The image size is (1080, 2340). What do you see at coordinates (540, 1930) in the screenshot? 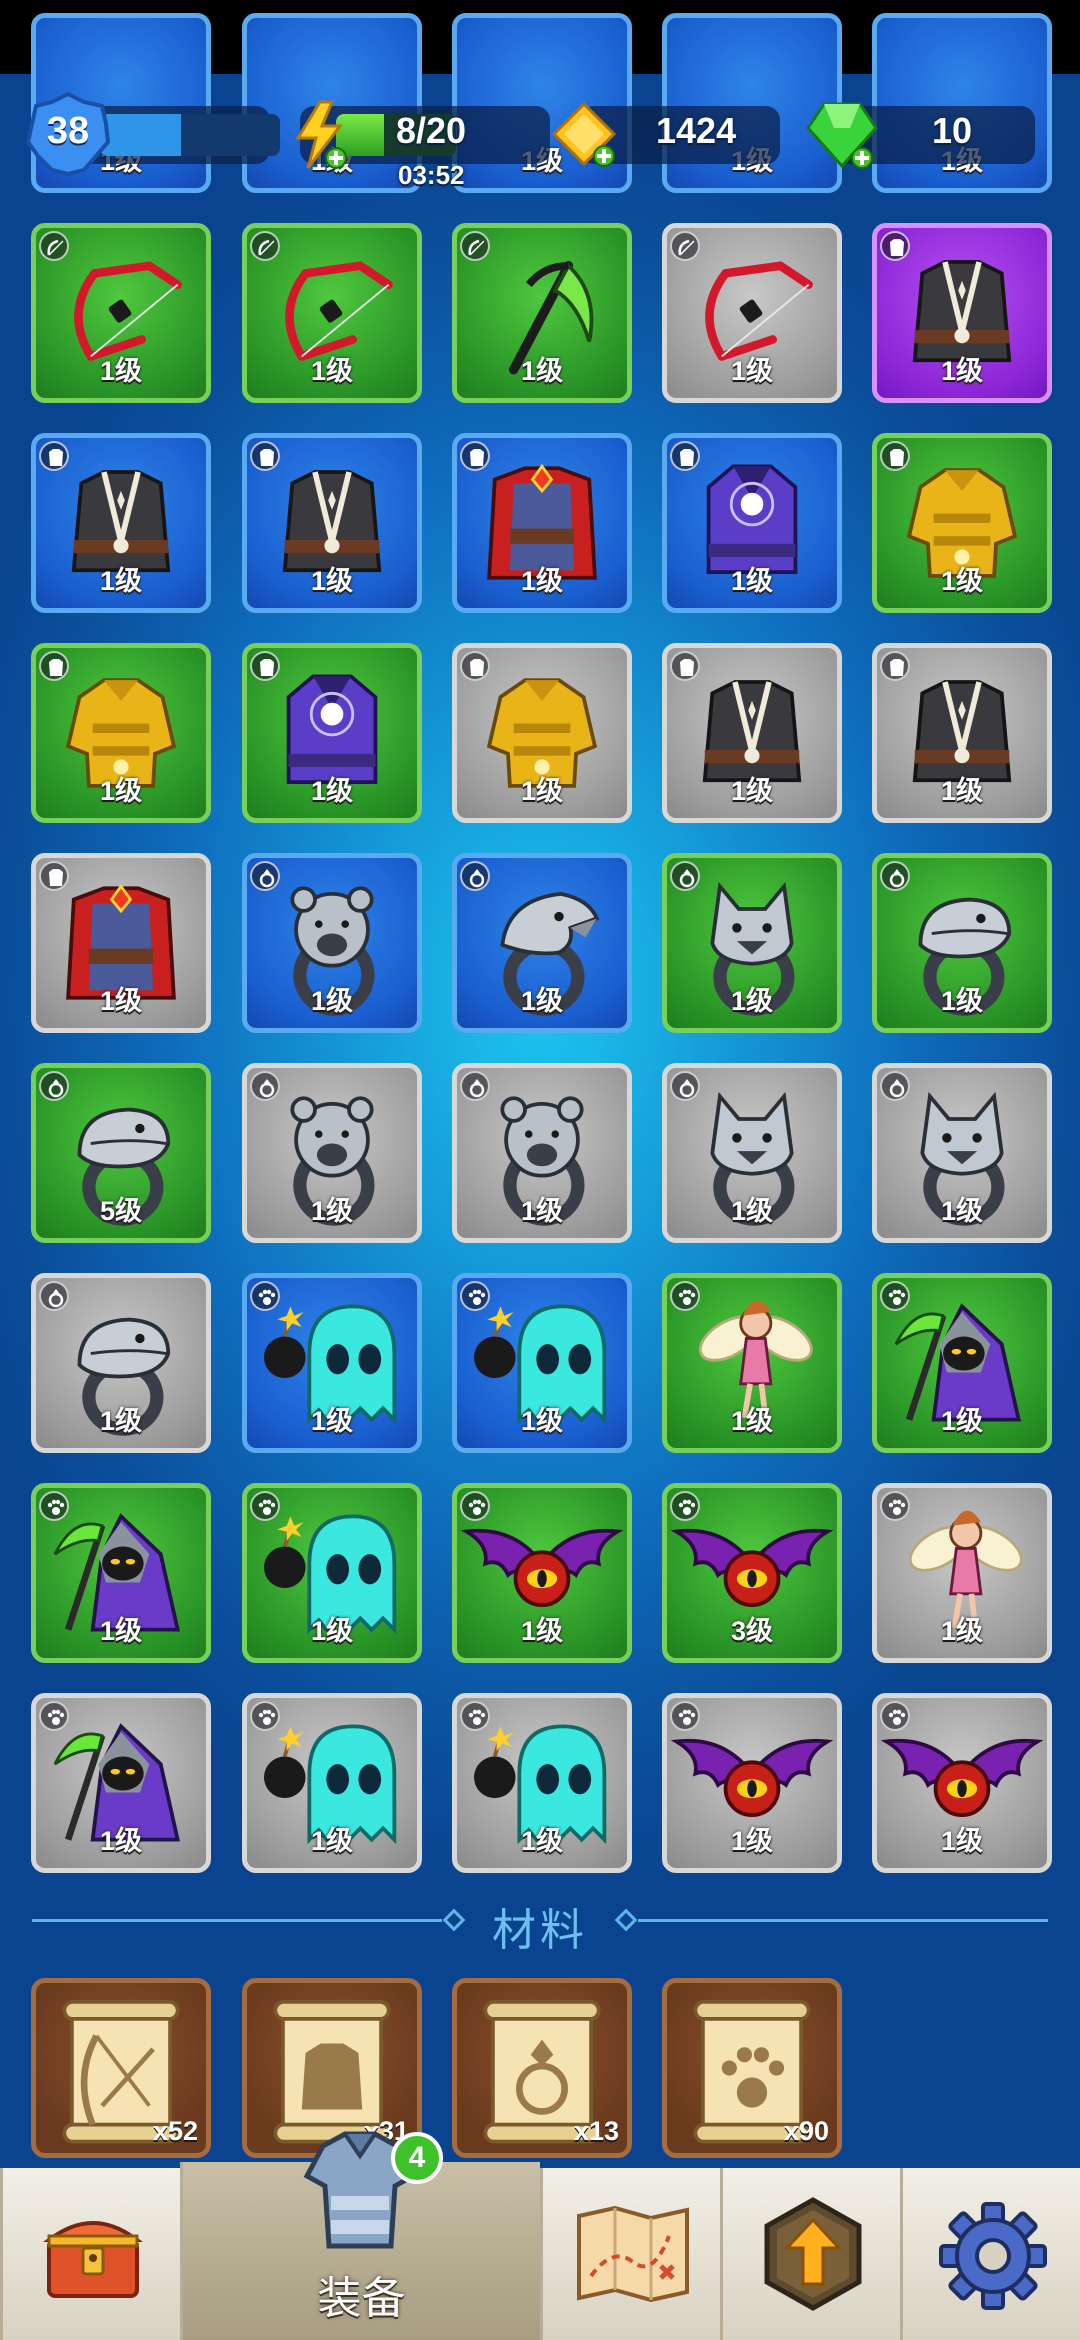
I see `materials-title: 材料` at bounding box center [540, 1930].